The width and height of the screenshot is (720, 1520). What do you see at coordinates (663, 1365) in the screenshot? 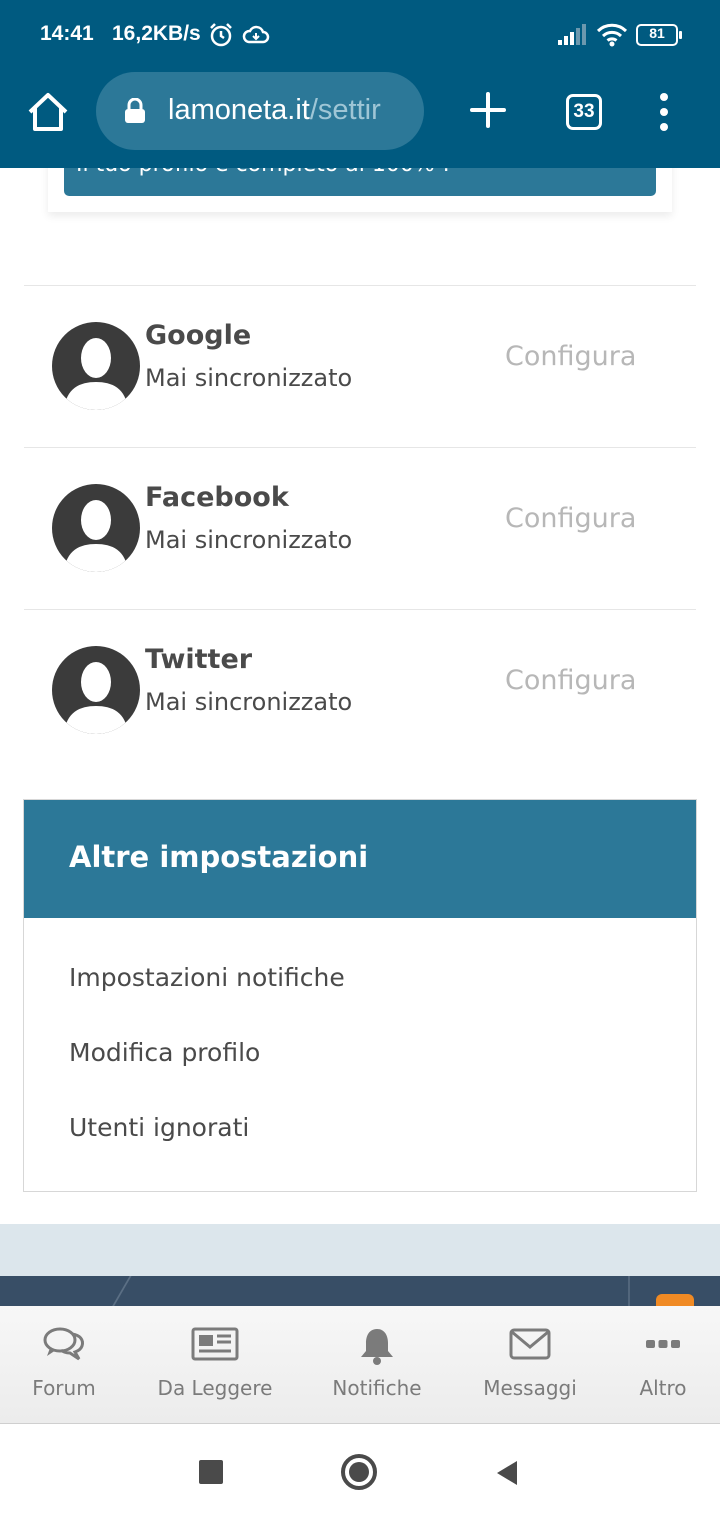
I see `nav-altro: Altro` at bounding box center [663, 1365].